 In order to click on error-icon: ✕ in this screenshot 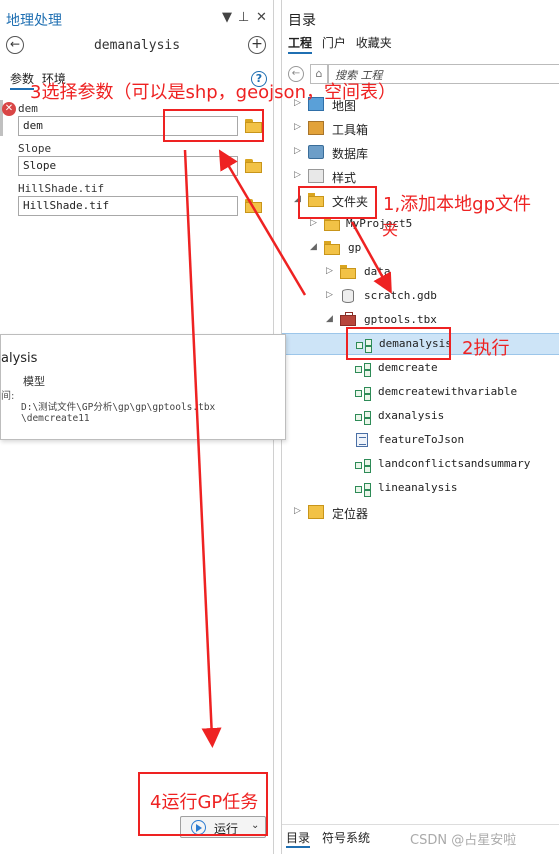, I will do `click(9, 109)`.